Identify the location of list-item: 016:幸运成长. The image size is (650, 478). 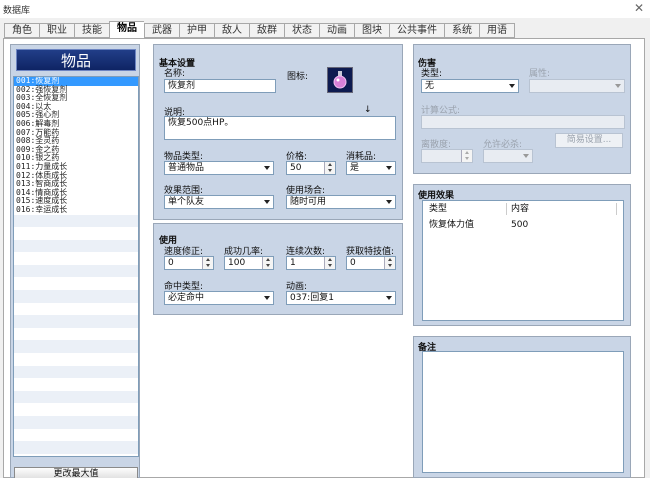
(76, 210).